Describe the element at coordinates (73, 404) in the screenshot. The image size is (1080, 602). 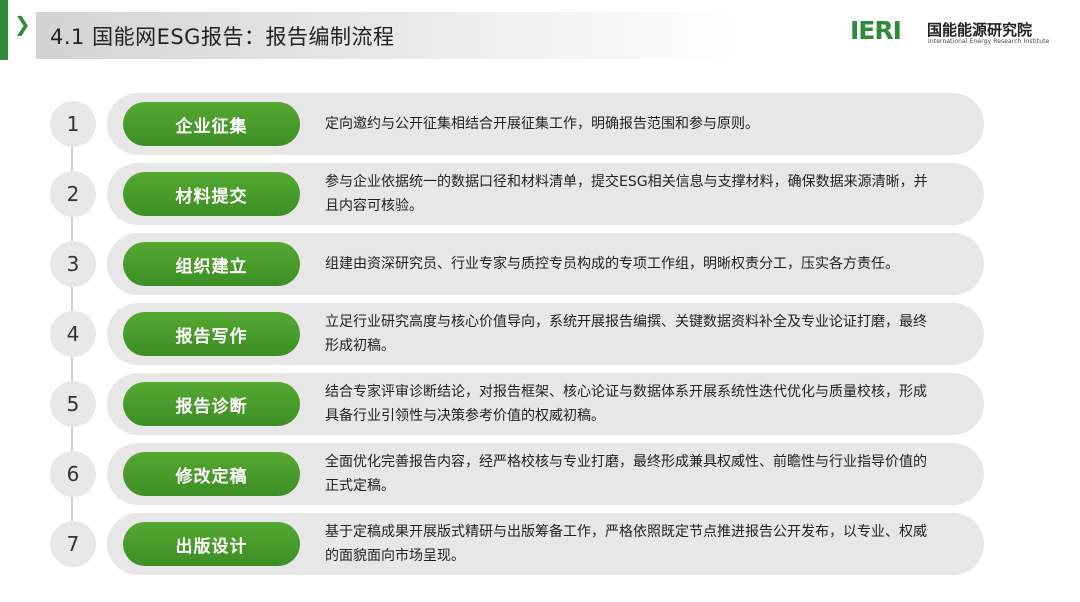
I see `step-number: 5` at that location.